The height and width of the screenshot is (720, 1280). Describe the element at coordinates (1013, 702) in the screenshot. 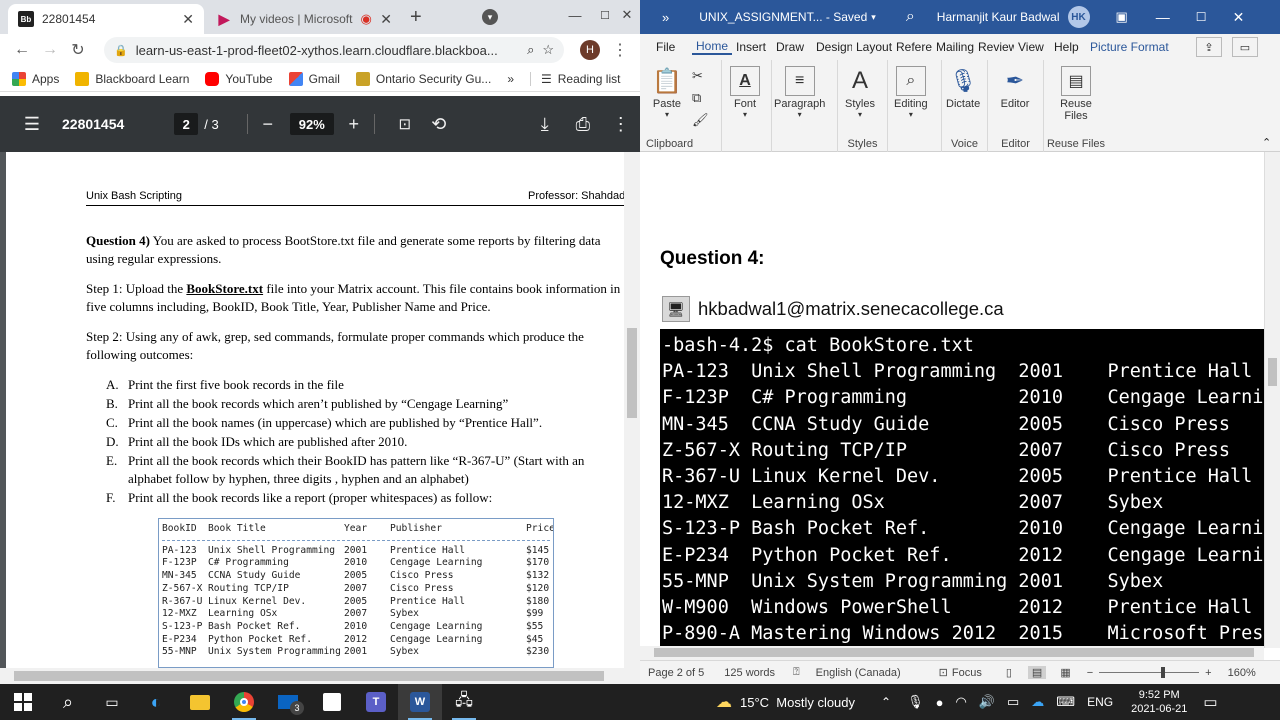

I see `battery-icon: ▭` at that location.